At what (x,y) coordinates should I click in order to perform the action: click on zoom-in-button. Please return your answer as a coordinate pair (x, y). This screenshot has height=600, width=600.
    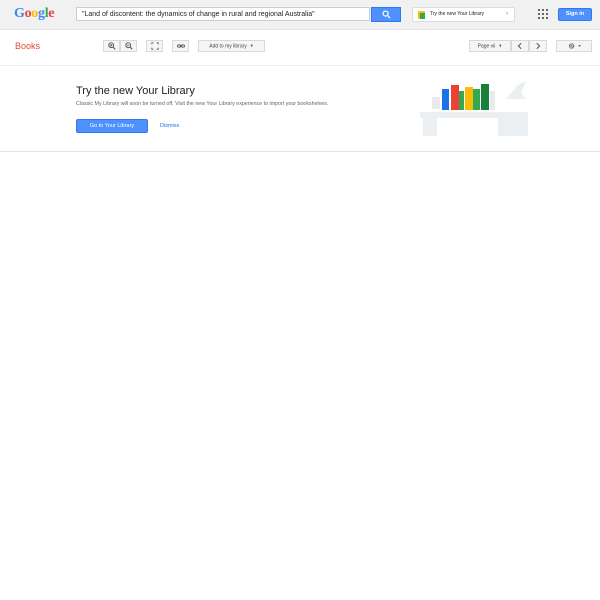
    Looking at the image, I should click on (111, 46).